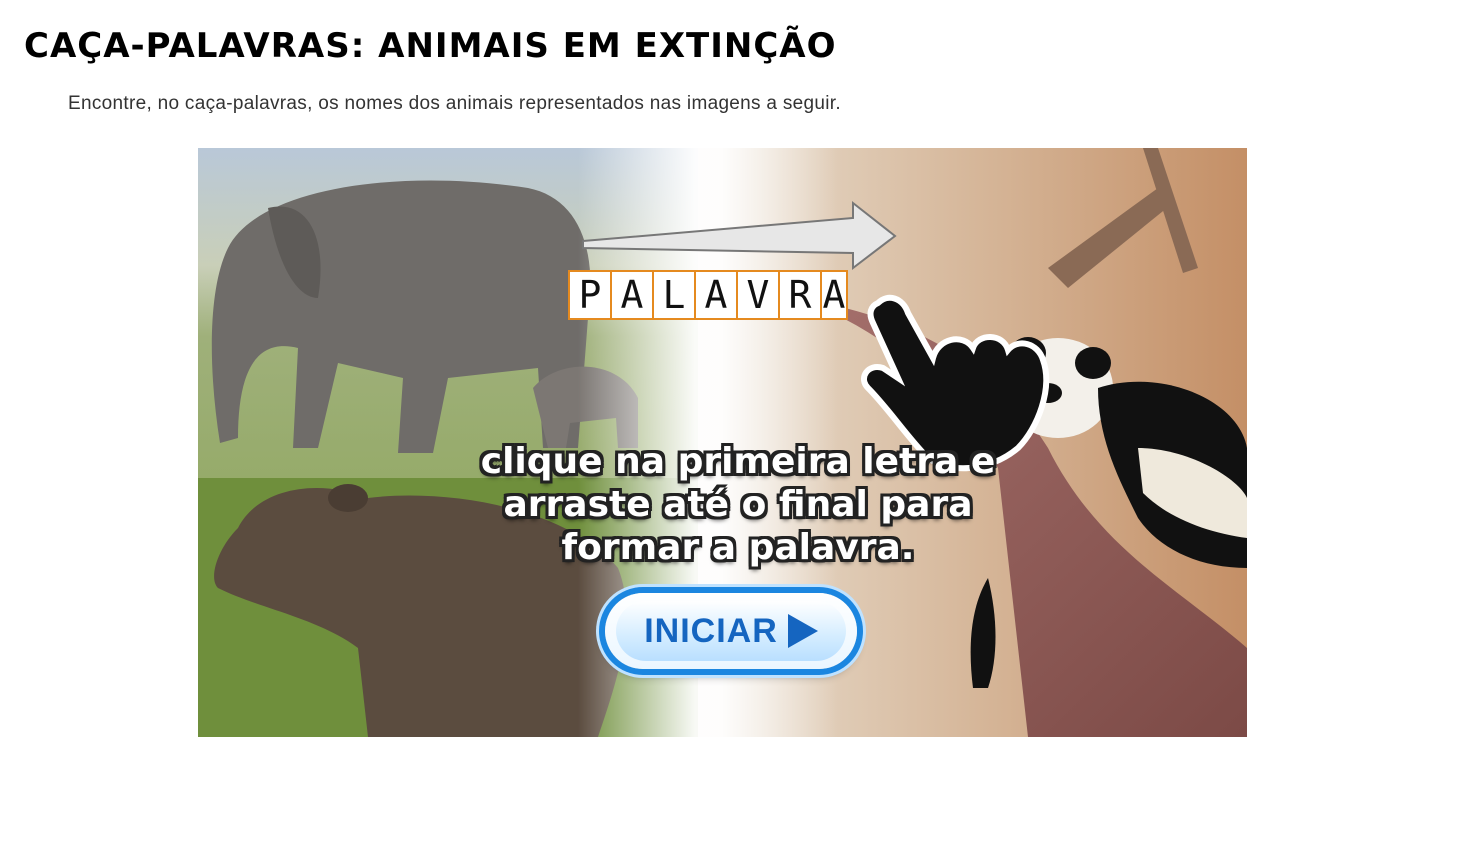  I want to click on start-button: INICIAR, so click(731, 631).